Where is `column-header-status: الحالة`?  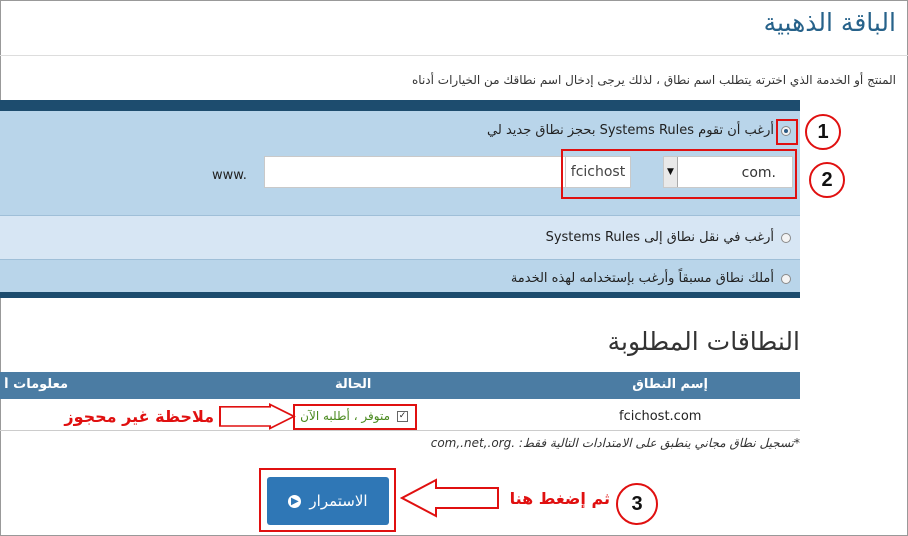 column-header-status: الحالة is located at coordinates (353, 384).